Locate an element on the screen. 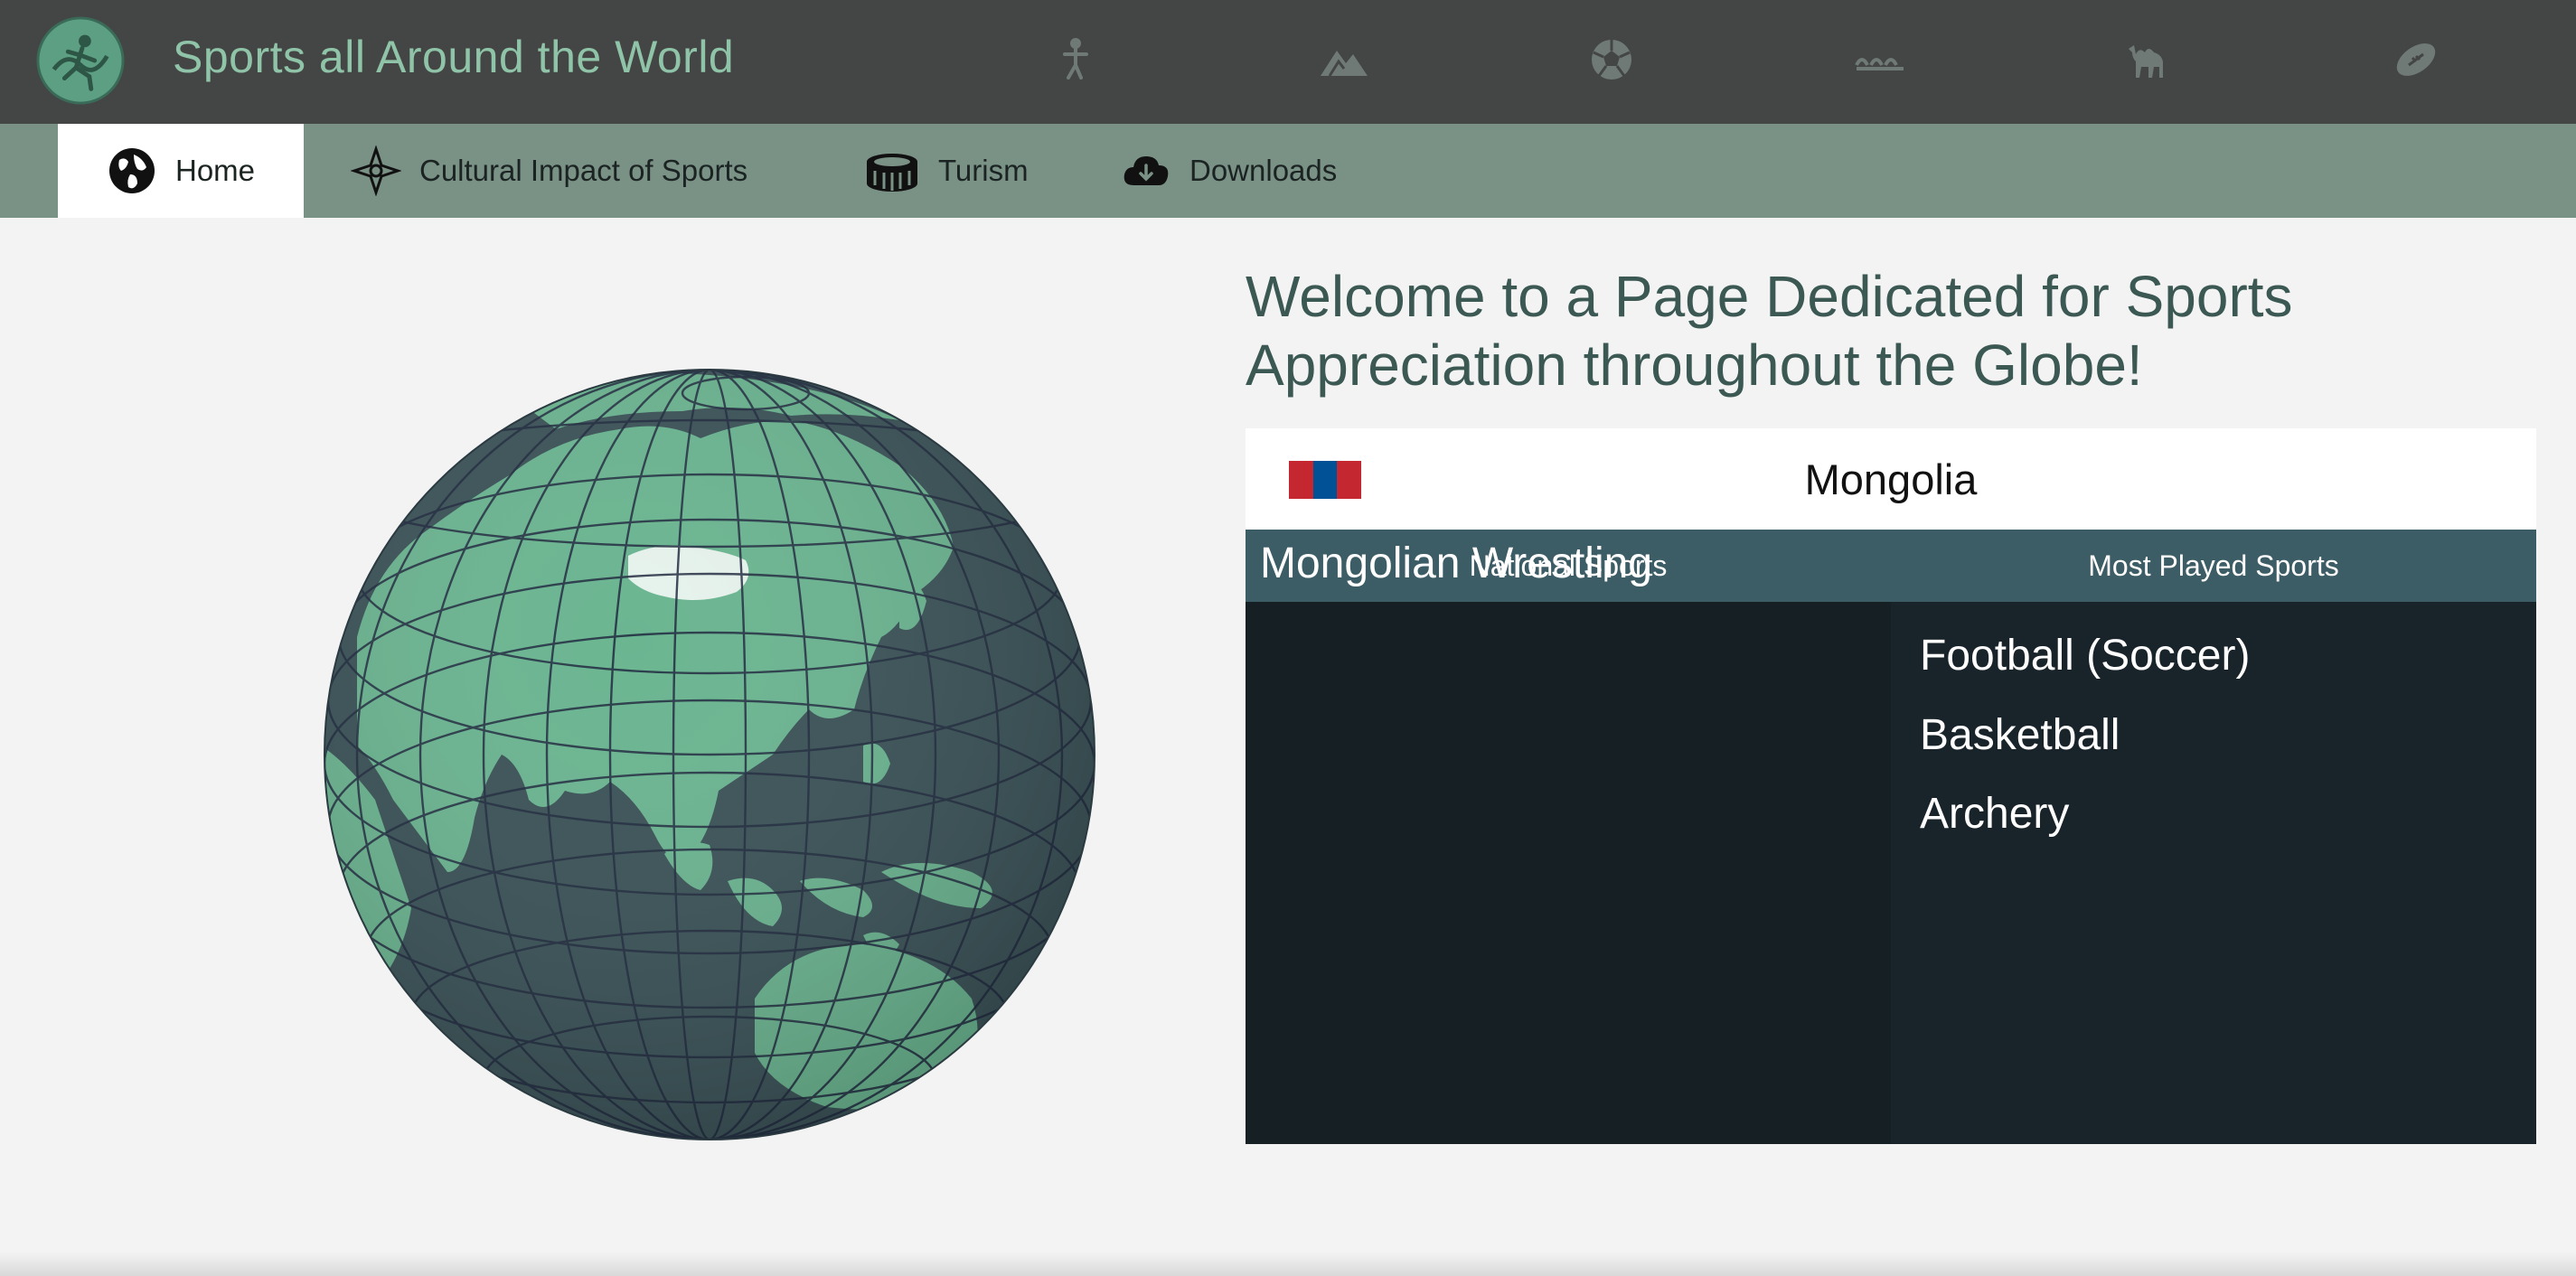  tab-turism-label: Turism is located at coordinates (983, 170).